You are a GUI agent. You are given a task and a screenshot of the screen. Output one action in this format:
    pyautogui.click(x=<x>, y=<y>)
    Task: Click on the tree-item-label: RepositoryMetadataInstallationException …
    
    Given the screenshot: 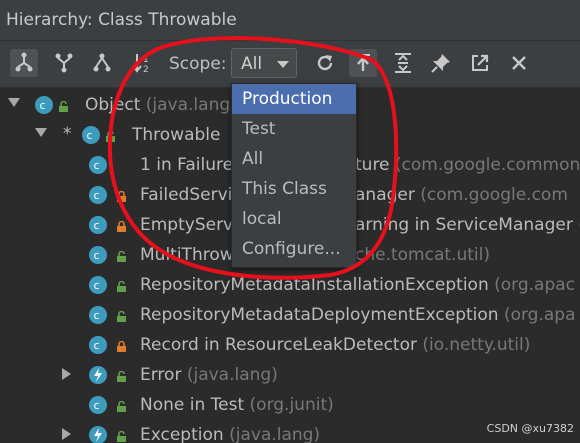 What is the action you would take?
    pyautogui.click(x=358, y=285)
    